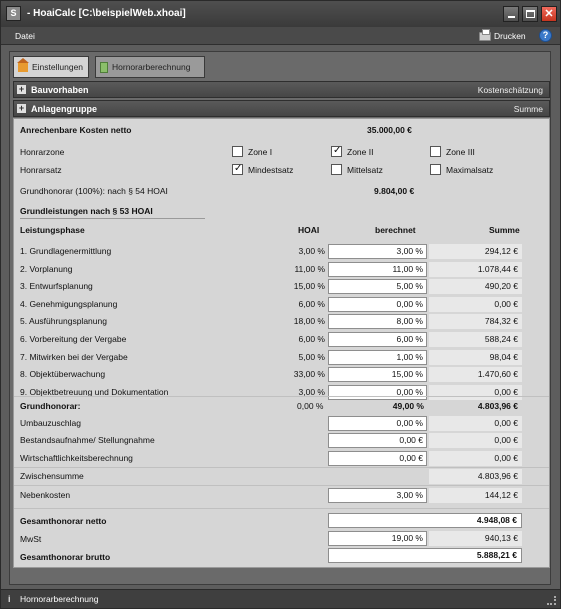  What do you see at coordinates (280, 598) in the screenshot?
I see `status-bar: i Hornorarberechnung` at bounding box center [280, 598].